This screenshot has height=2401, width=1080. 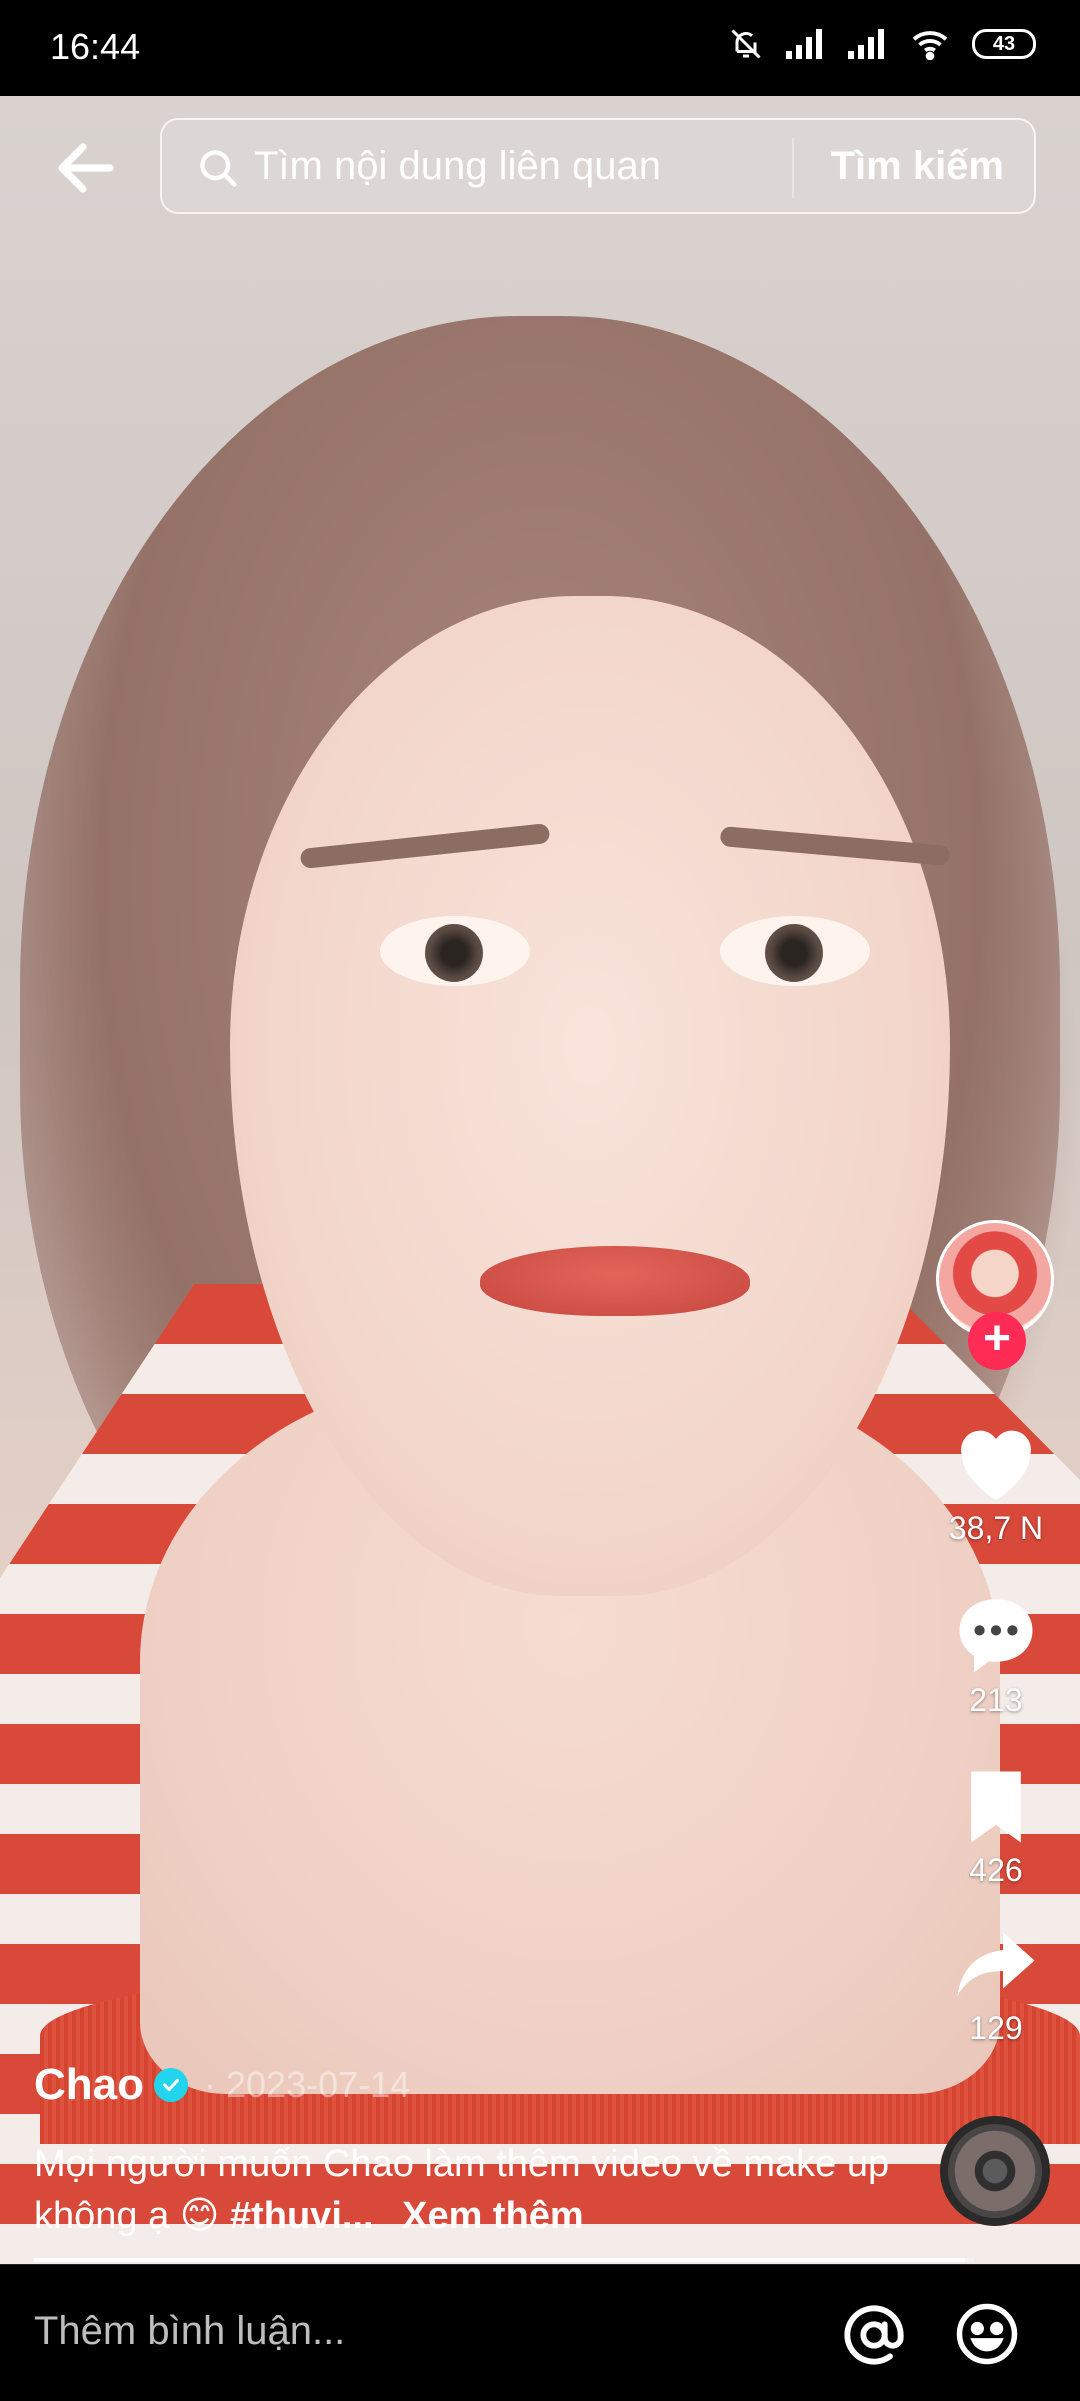 What do you see at coordinates (874, 2335) in the screenshot?
I see `at-sign-icon` at bounding box center [874, 2335].